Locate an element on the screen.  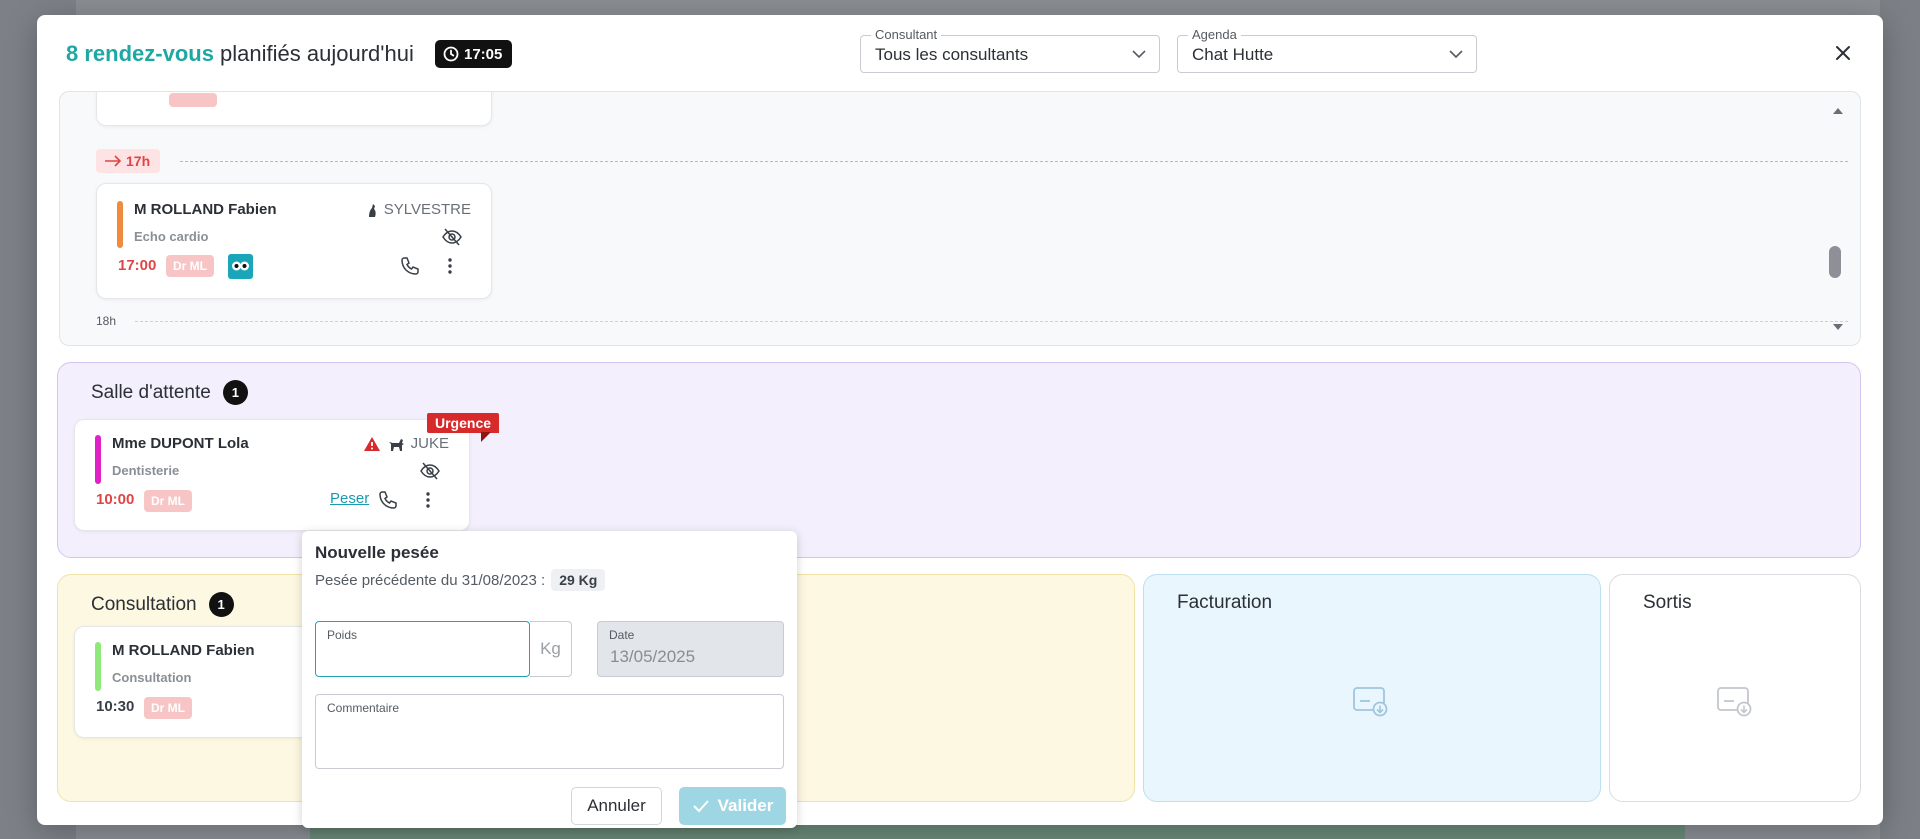
animal-name: JUKE is located at coordinates (429, 443).